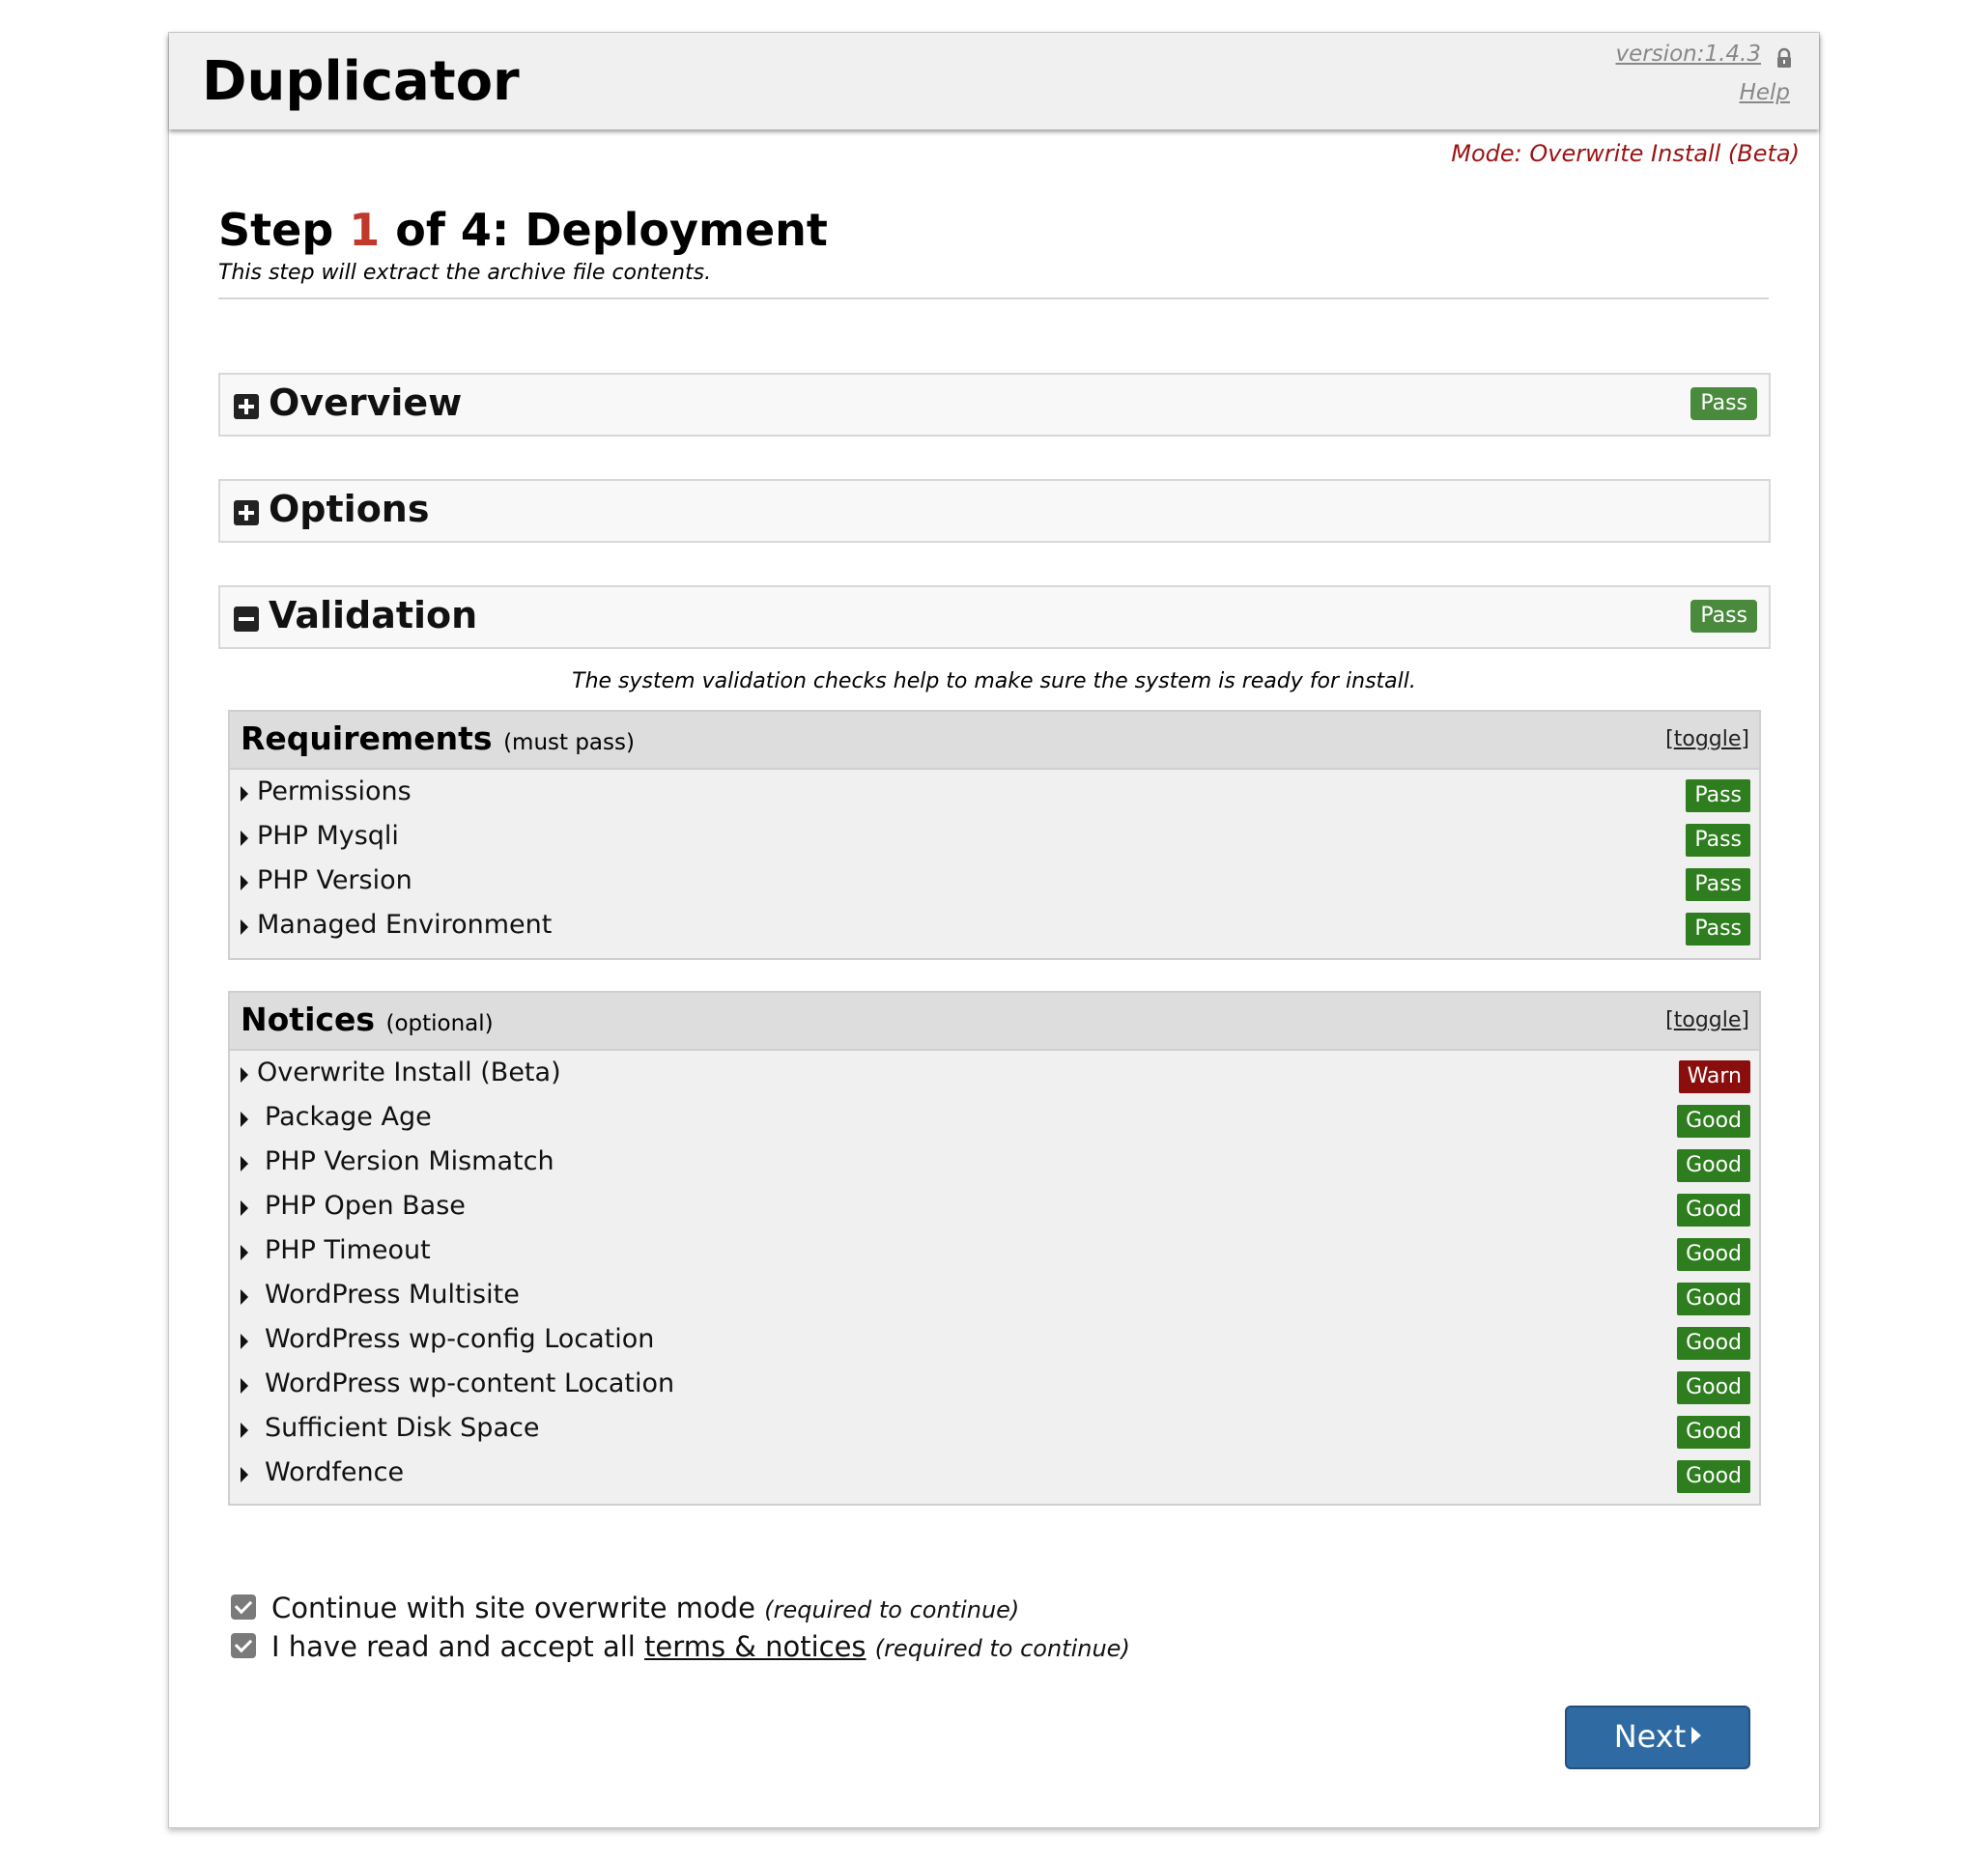 Image resolution: width=1988 pixels, height=1862 pixels. Describe the element at coordinates (994, 838) in the screenshot. I see `requirement-row: PHP Mysqli Pass` at that location.